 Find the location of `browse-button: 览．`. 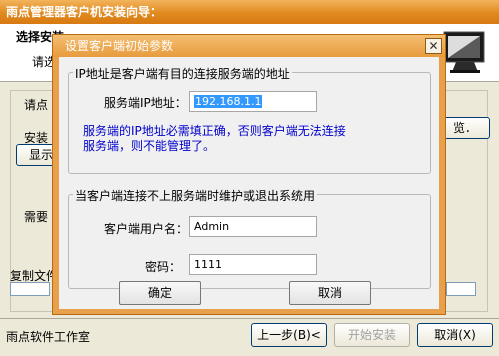

browse-button: 览． is located at coordinates (465, 128).